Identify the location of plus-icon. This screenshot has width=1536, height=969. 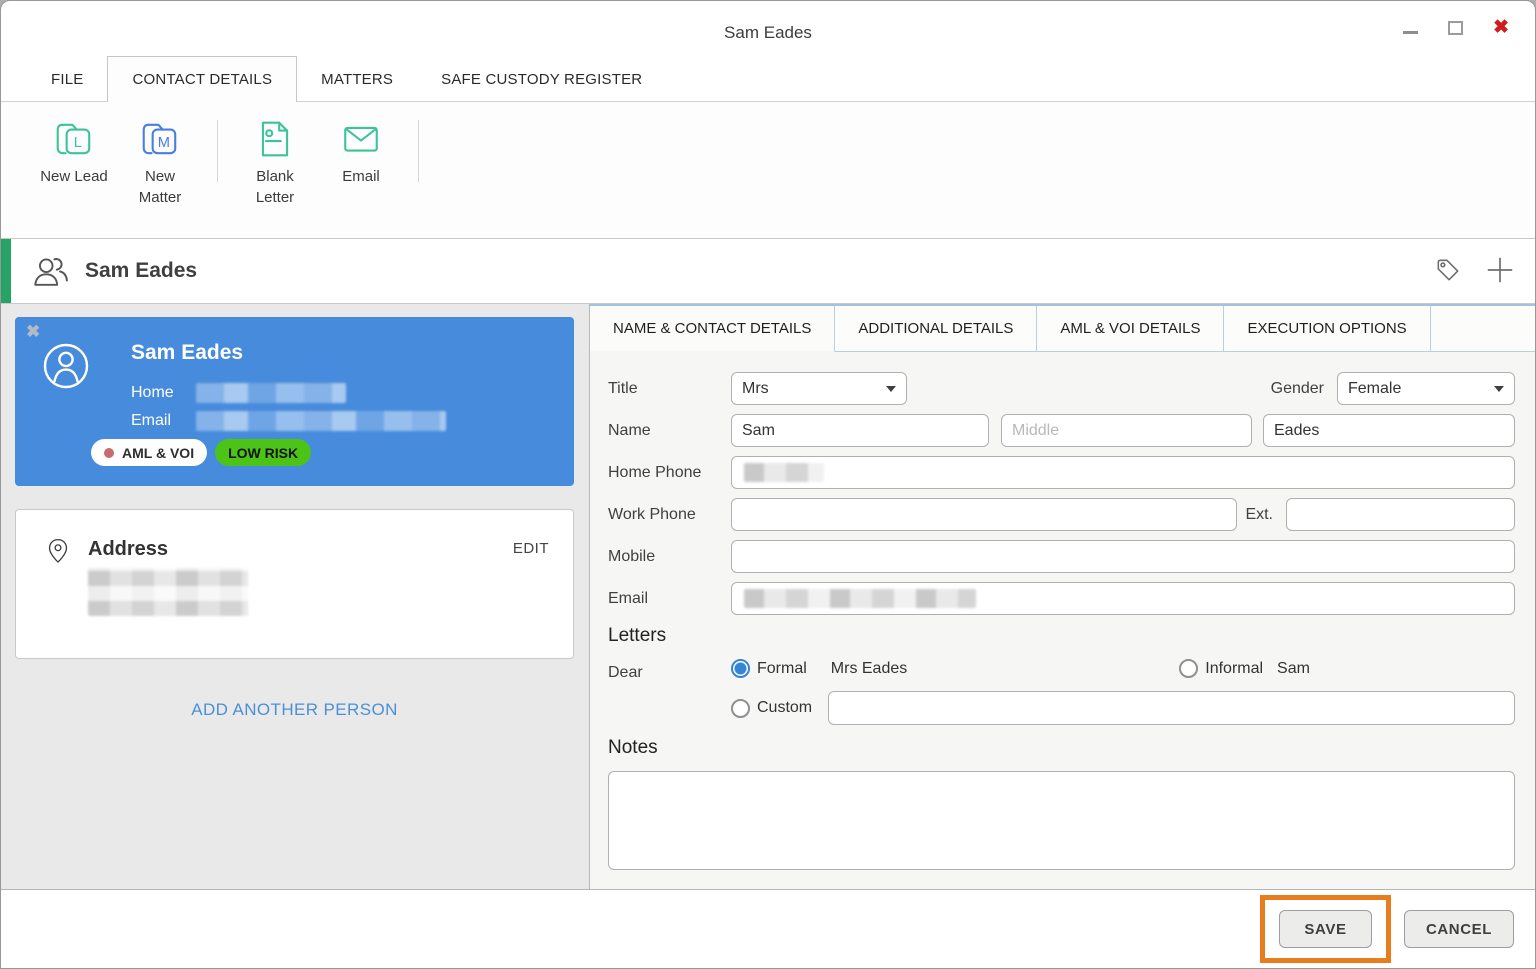
(1500, 270).